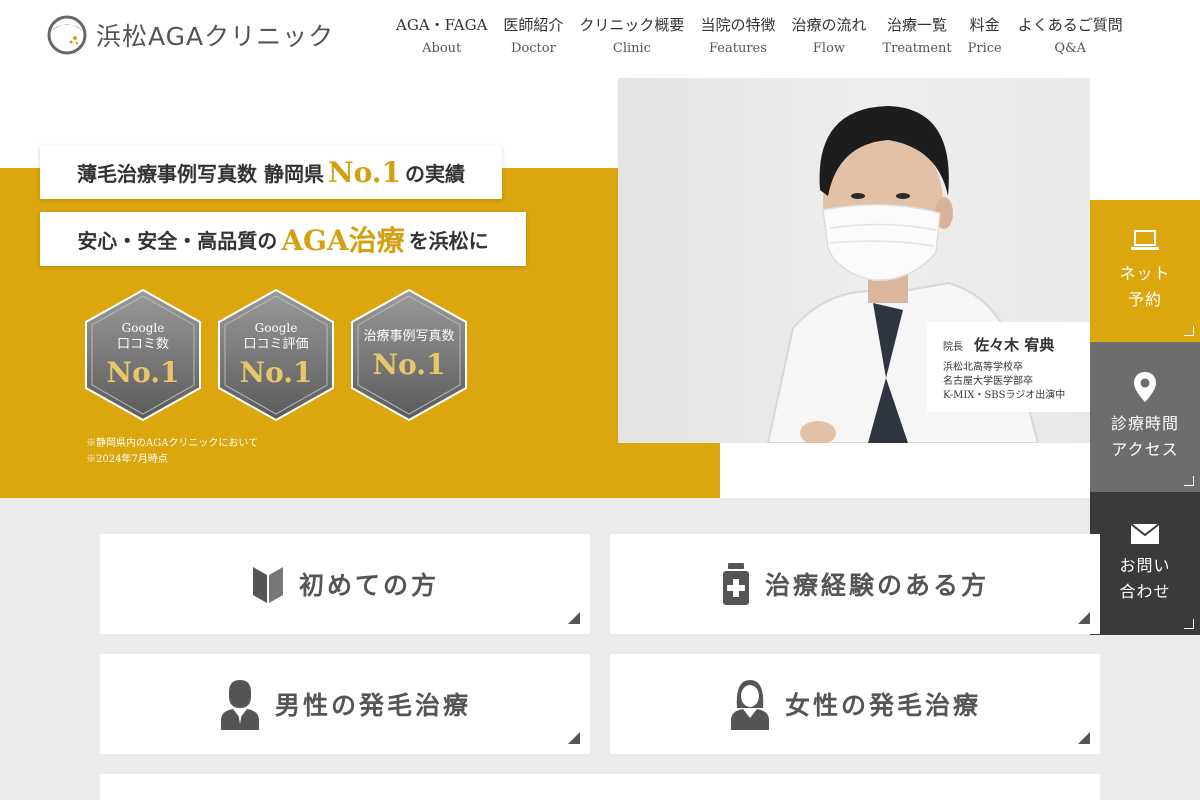 This screenshot has width=1200, height=800. Describe the element at coordinates (127, 459) in the screenshot. I see `note-line: ※2024年7月時点` at that location.